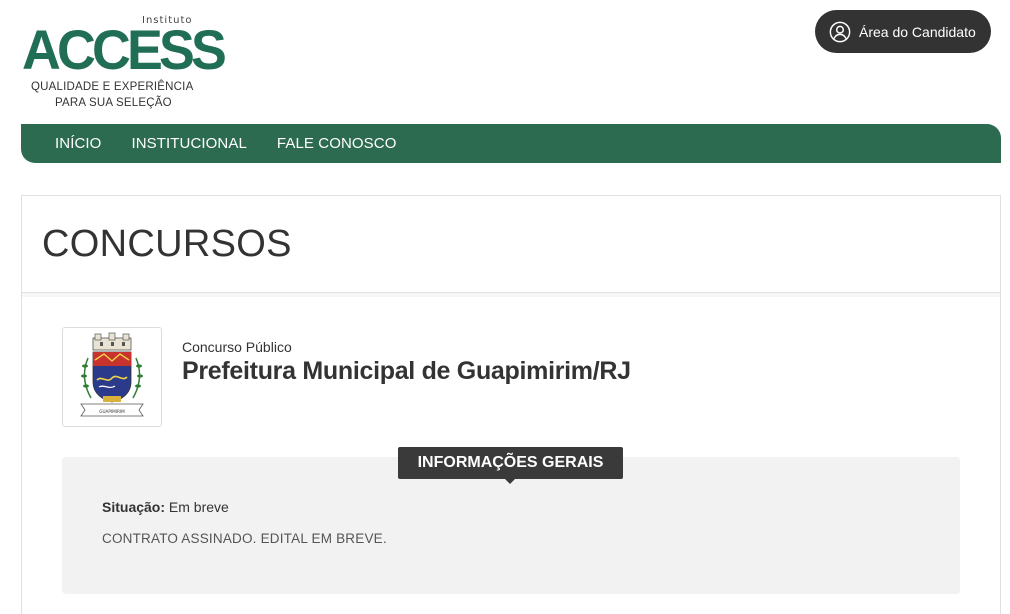 This screenshot has width=1010, height=614. I want to click on contest-type: Concurso Público, so click(237, 347).